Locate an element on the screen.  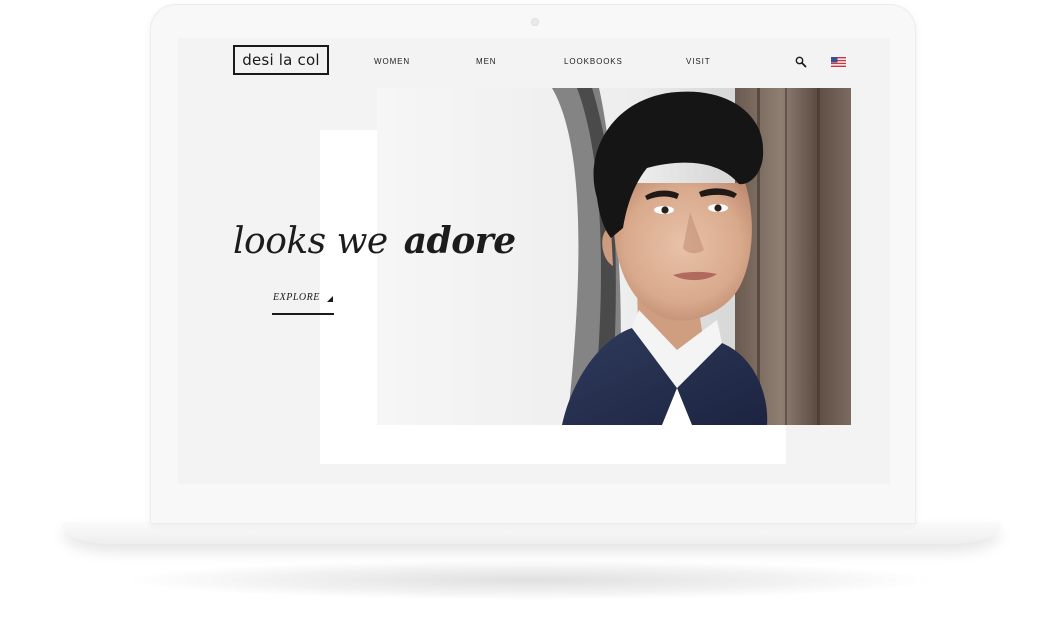
nav-visit: VISIT is located at coordinates (698, 61).